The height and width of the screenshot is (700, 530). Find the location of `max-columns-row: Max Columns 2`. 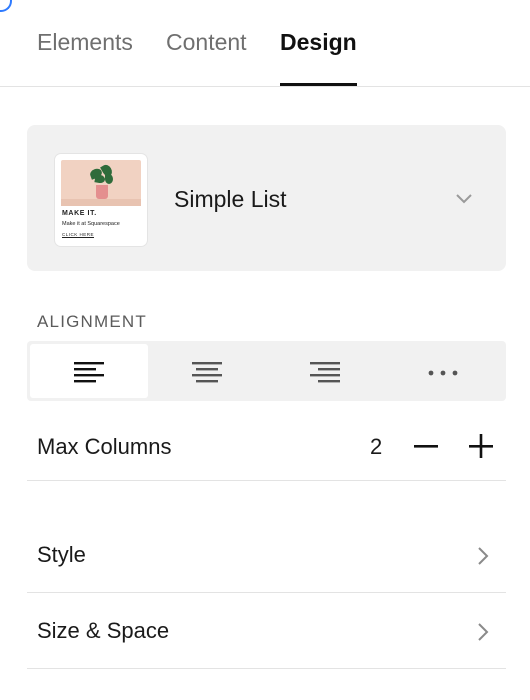

max-columns-row: Max Columns 2 is located at coordinates (266, 441).